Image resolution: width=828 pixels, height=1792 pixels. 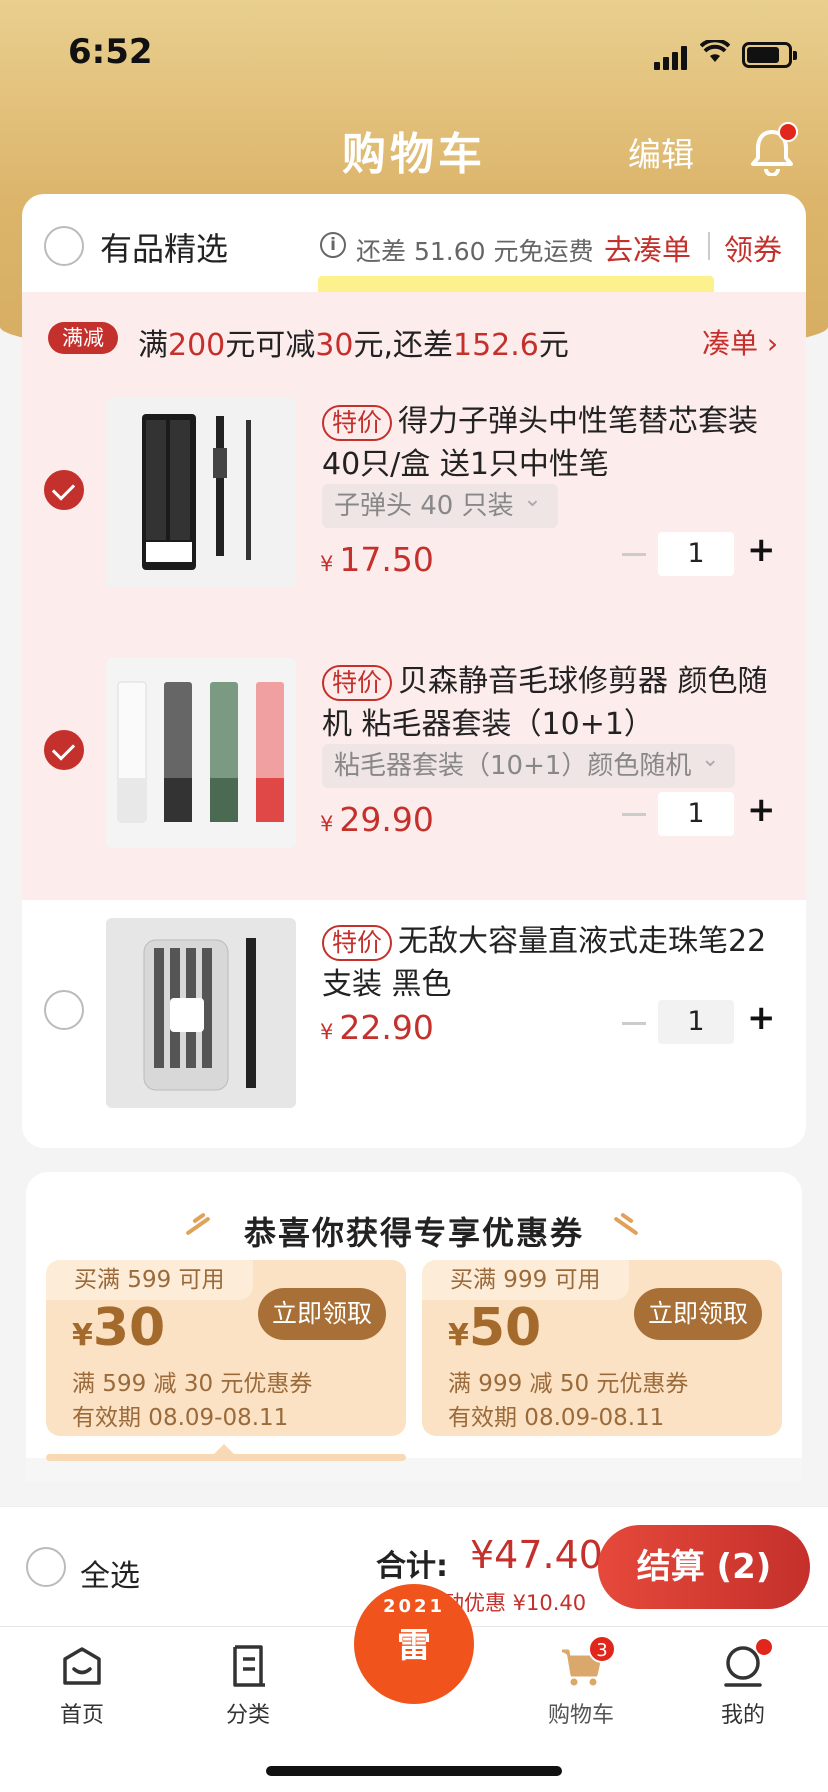 I want to click on item-price: ¥17.50, so click(x=377, y=559).